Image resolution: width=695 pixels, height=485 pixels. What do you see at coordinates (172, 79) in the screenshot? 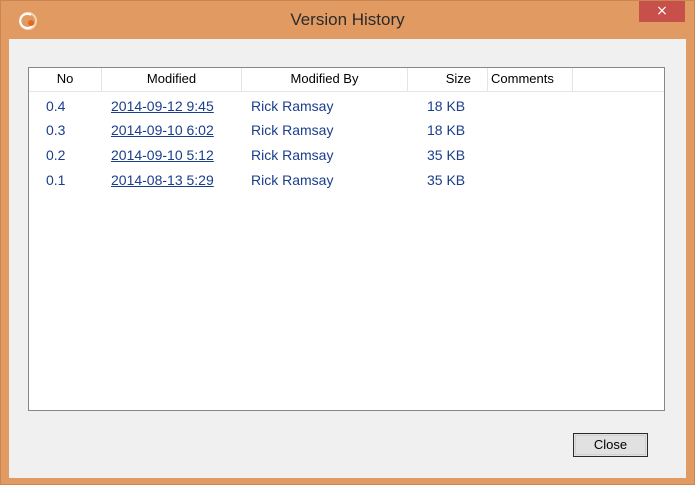
I see `column-header-modified: Modified` at bounding box center [172, 79].